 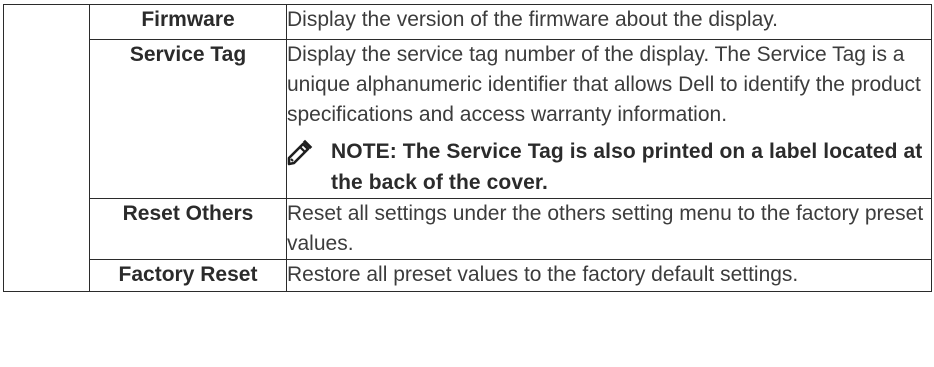 What do you see at coordinates (188, 119) in the screenshot?
I see `row-label-service-tag: Service Tag` at bounding box center [188, 119].